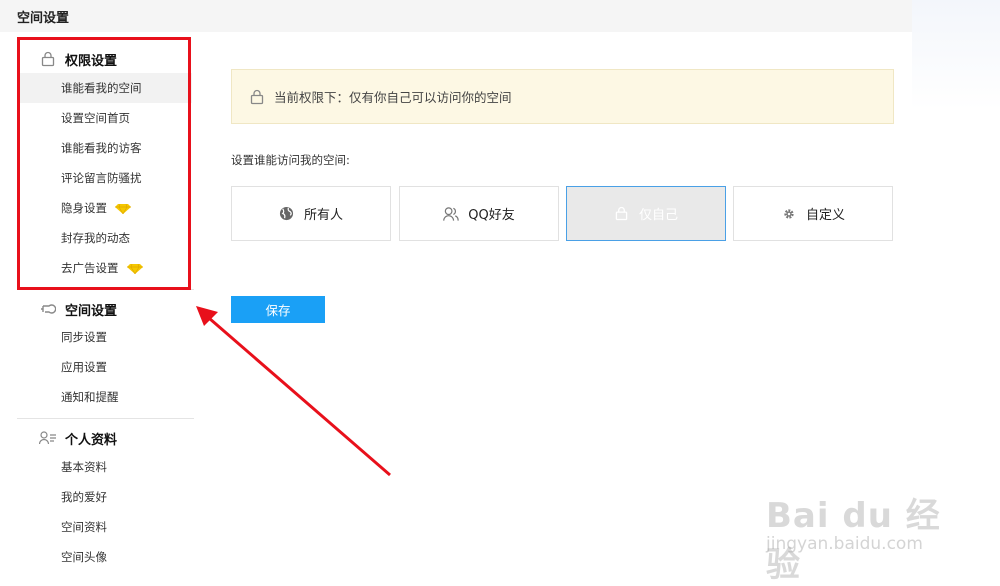  What do you see at coordinates (91, 311) in the screenshot?
I see `sidebar-section-title: 空间设置` at bounding box center [91, 311].